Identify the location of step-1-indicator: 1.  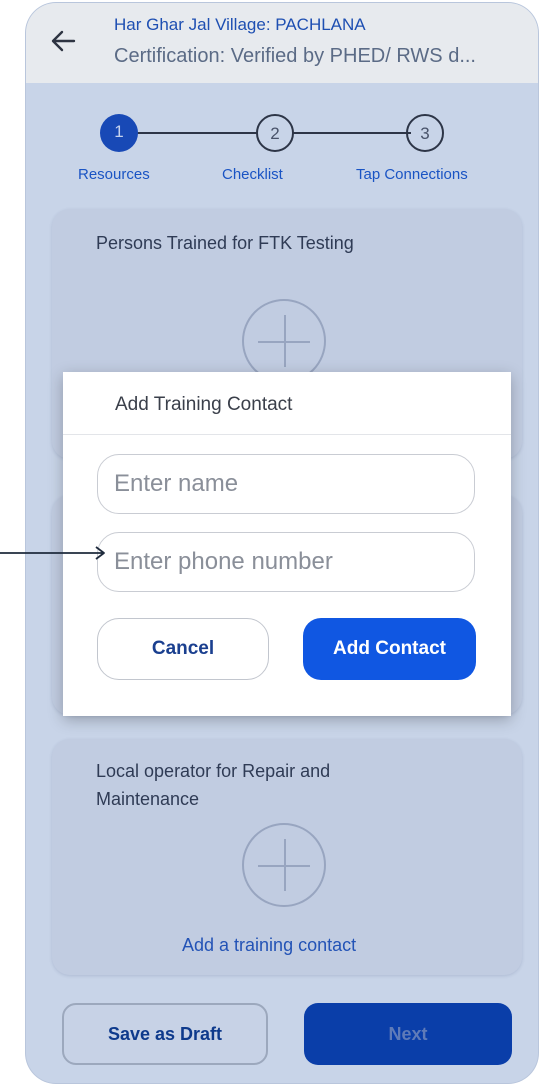
(119, 133).